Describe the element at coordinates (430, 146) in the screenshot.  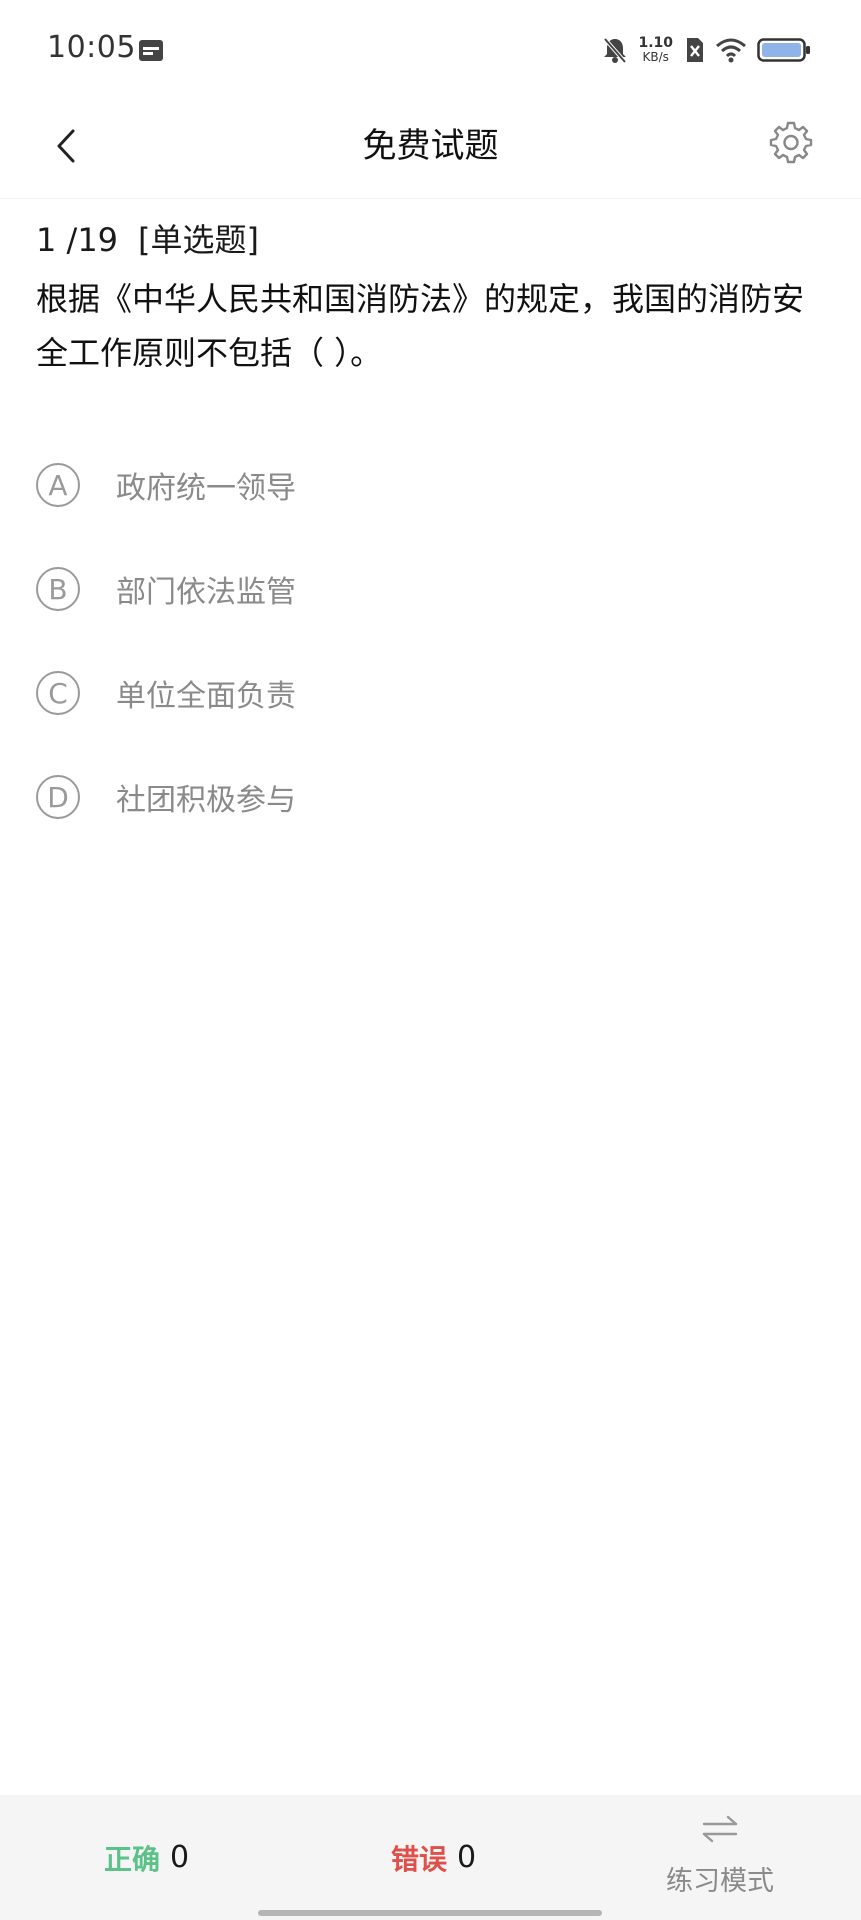
I see `page-title: 免费试题` at that location.